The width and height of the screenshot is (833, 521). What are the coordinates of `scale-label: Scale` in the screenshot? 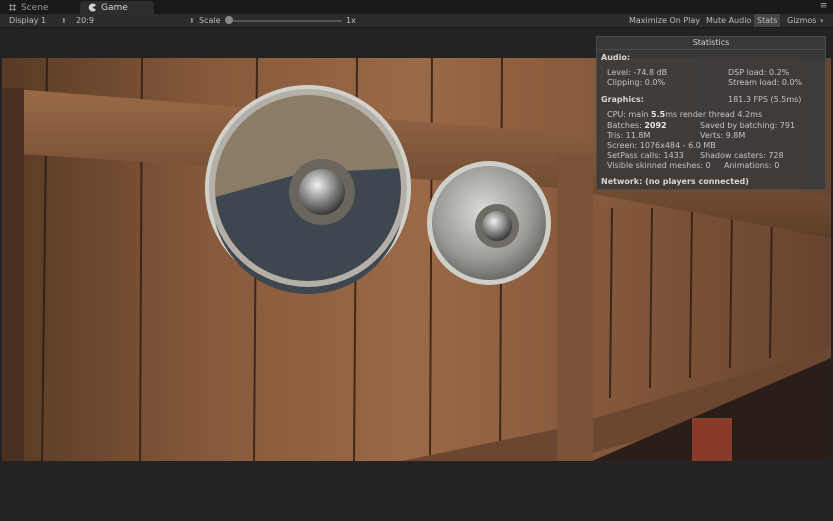 It's located at (210, 20).